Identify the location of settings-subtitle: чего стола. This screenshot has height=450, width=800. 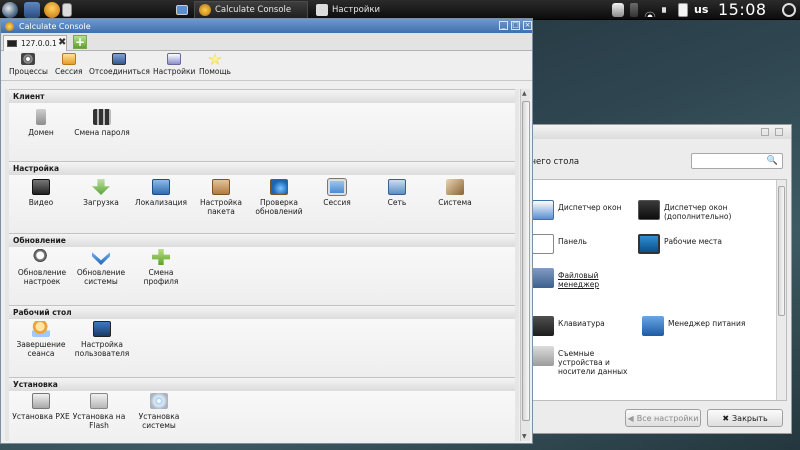
(555, 162).